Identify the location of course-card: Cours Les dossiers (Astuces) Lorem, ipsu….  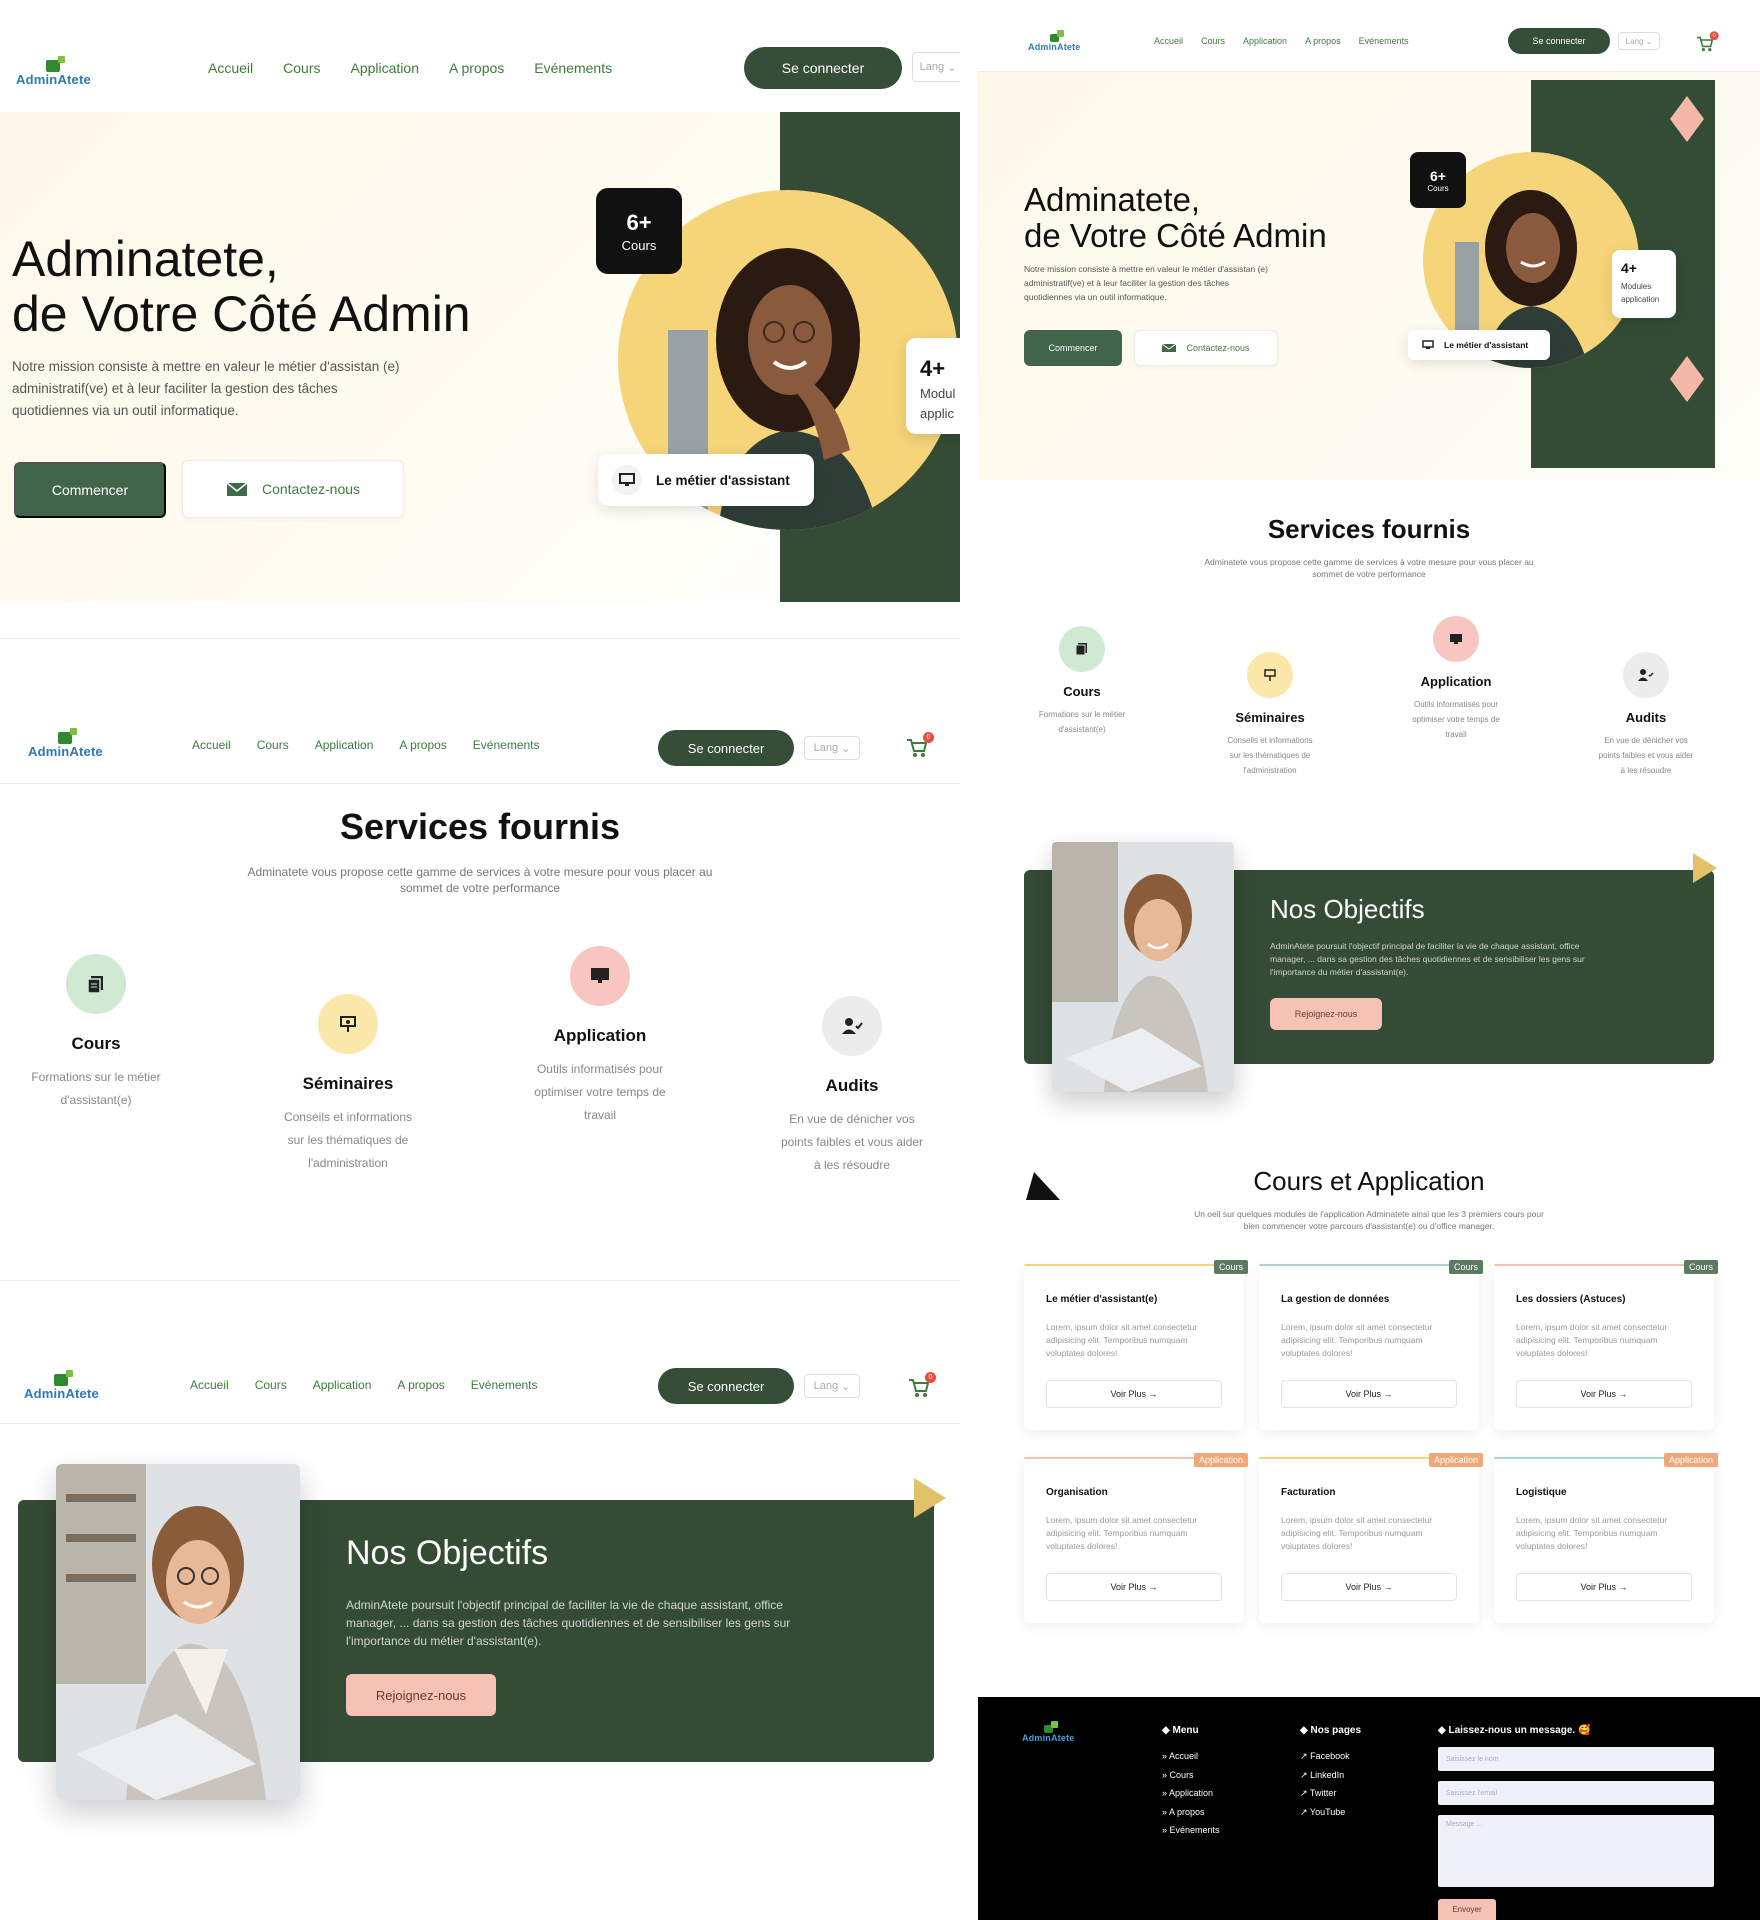
(1606, 1345).